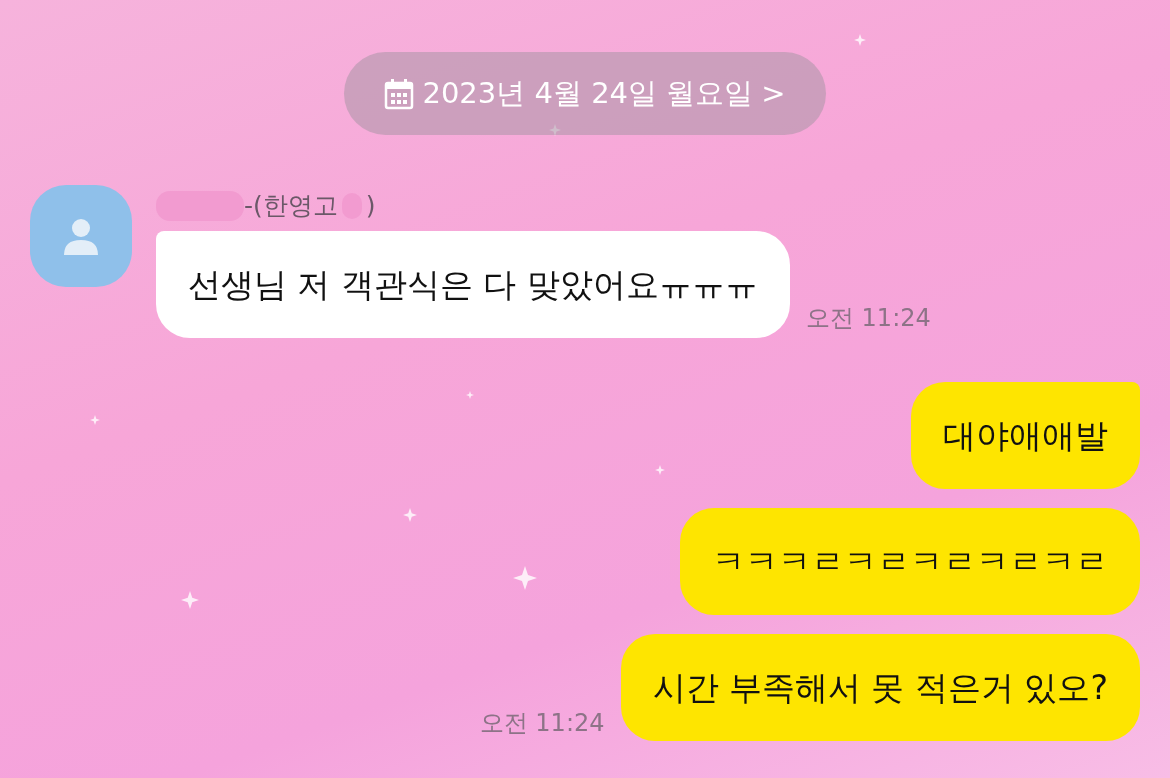 The width and height of the screenshot is (1170, 778). I want to click on message-bubble: 선생님 저 객관식은 다 맞았어요ㅠㅠㅠ, so click(473, 284).